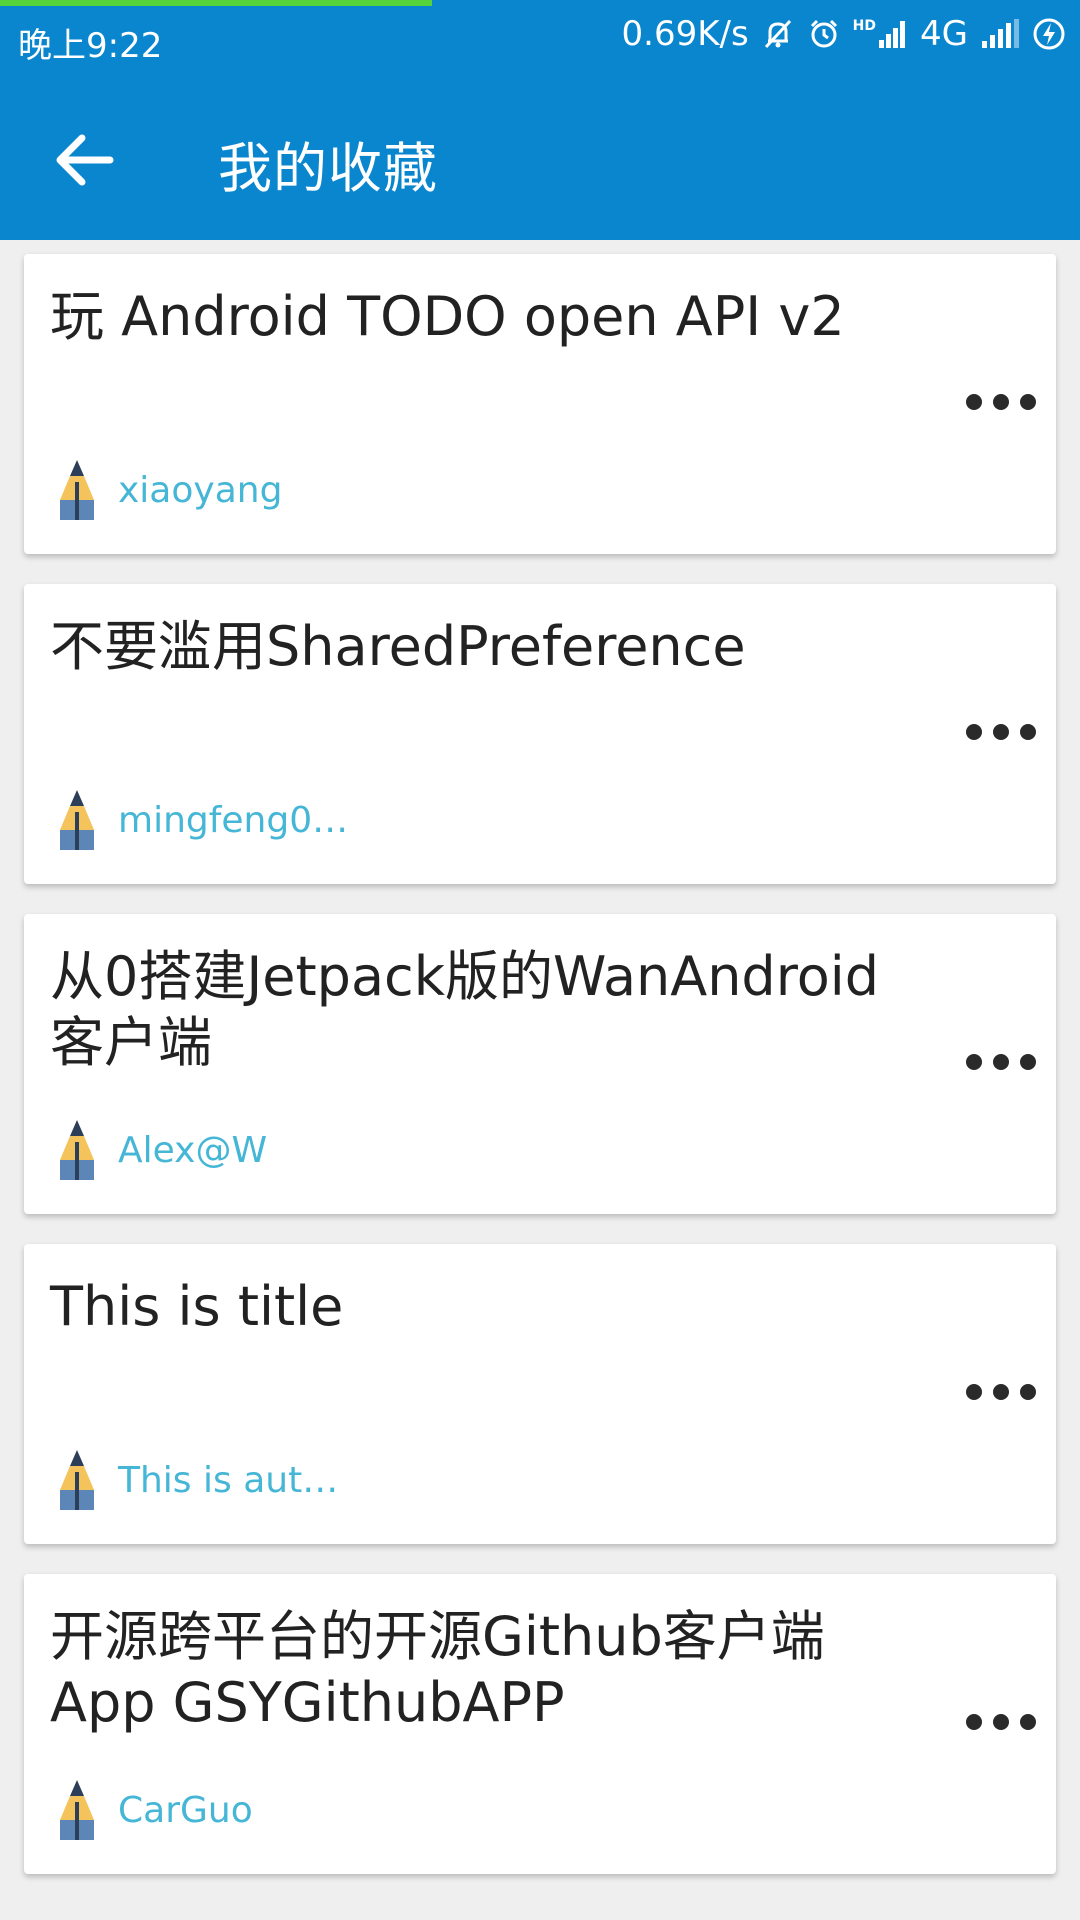  What do you see at coordinates (685, 34) in the screenshot?
I see `net-speed: 0.69K/s` at bounding box center [685, 34].